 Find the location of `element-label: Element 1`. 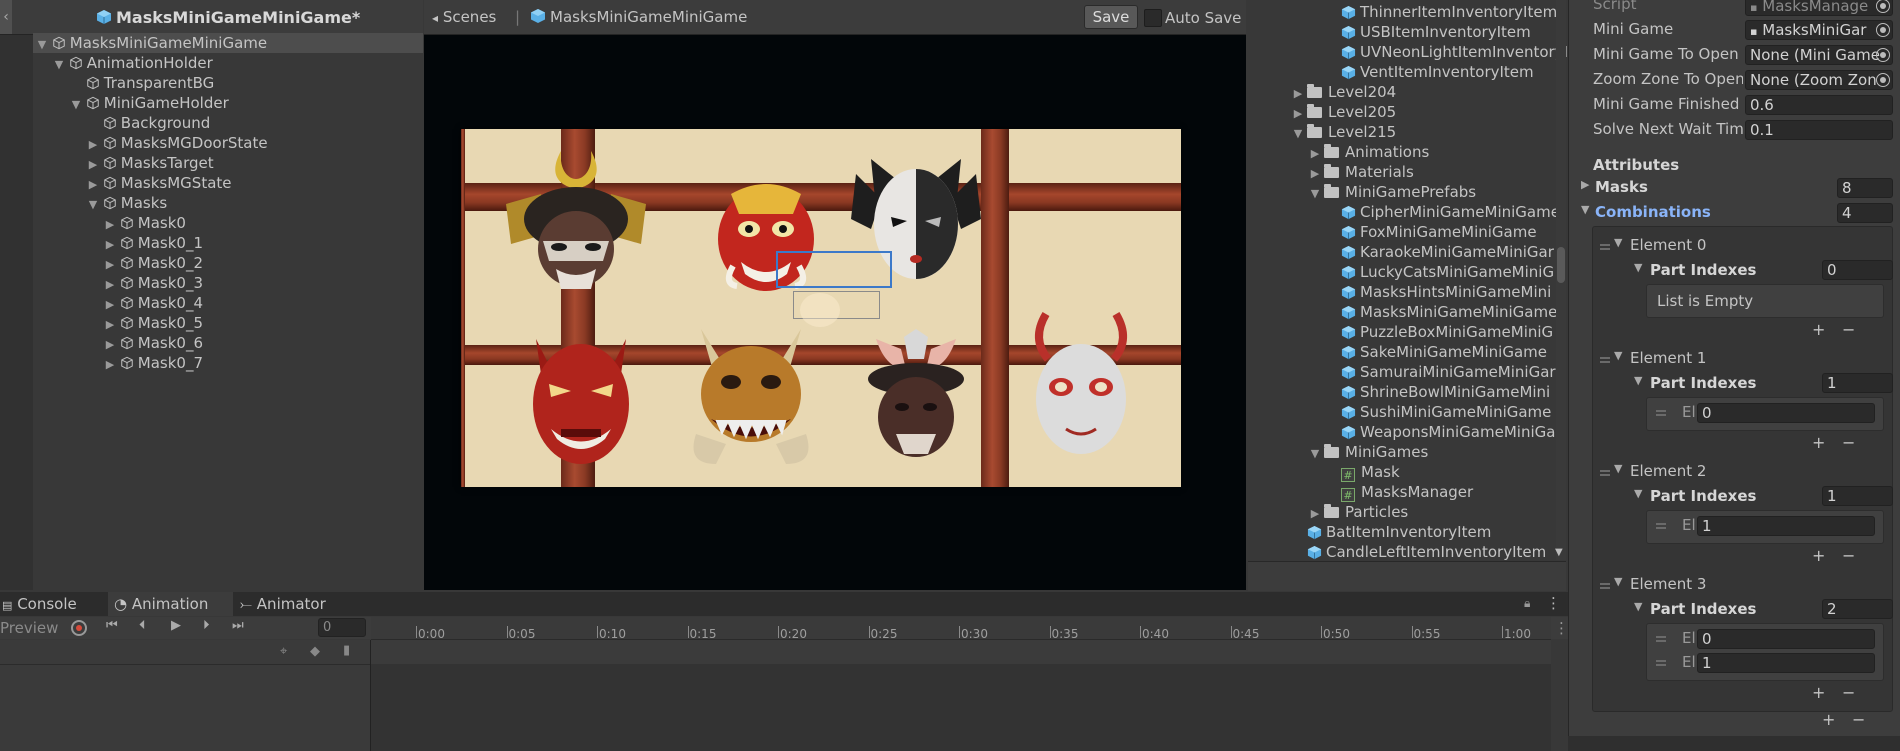

element-label: Element 1 is located at coordinates (1668, 358).